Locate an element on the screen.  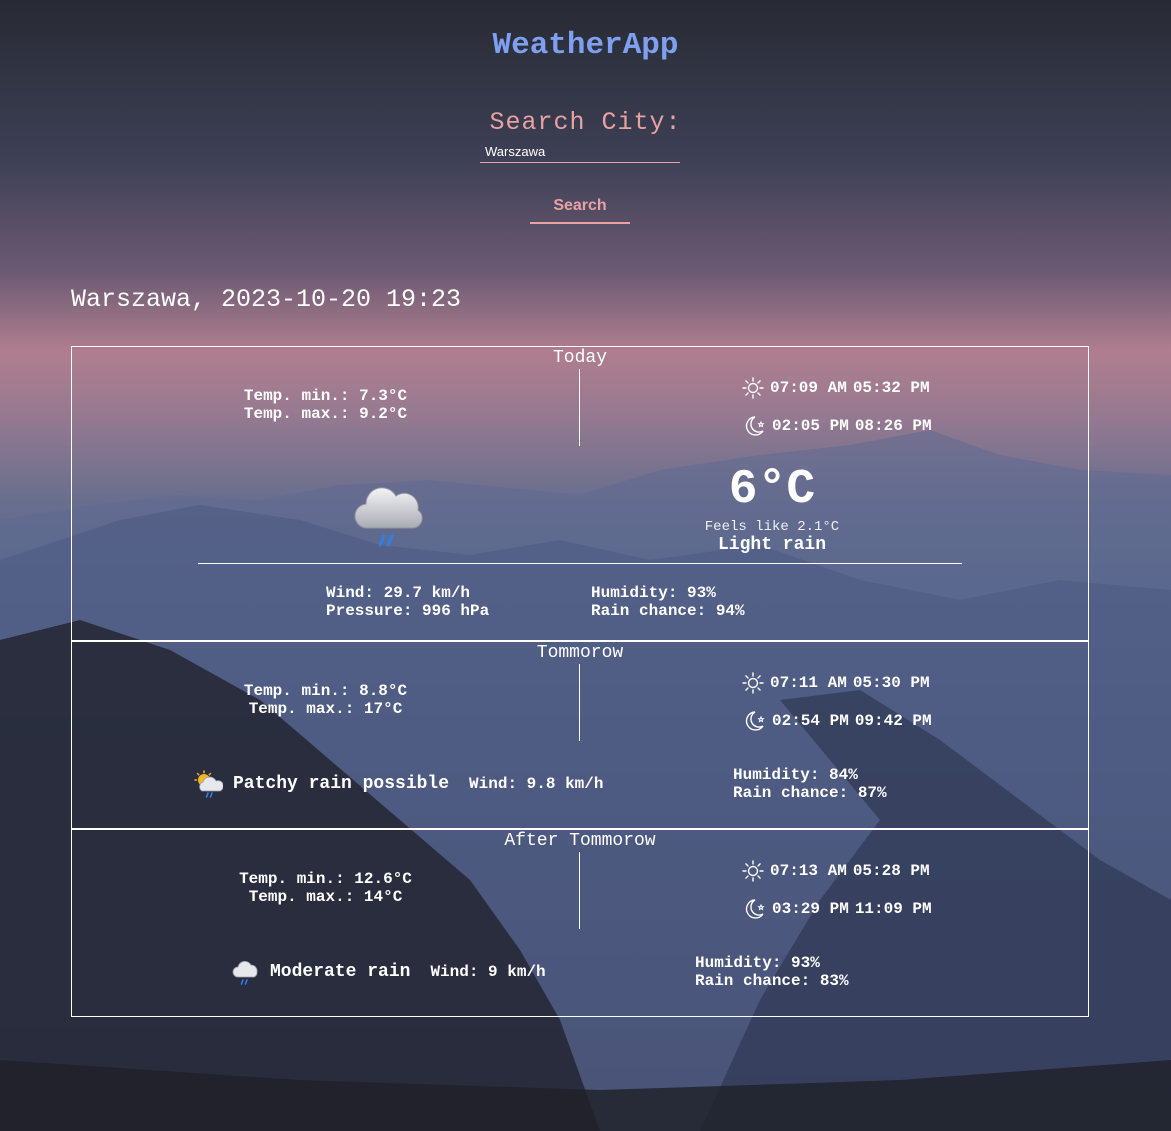
pressure: Pressure: 996 hPa is located at coordinates (408, 611).